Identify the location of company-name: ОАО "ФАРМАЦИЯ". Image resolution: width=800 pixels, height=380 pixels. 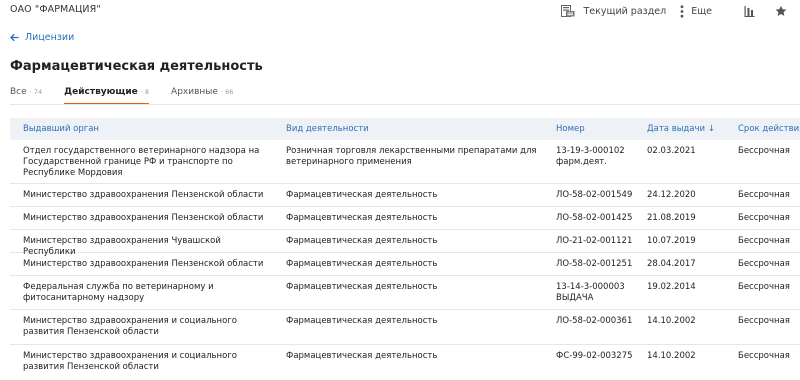
(55, 9).